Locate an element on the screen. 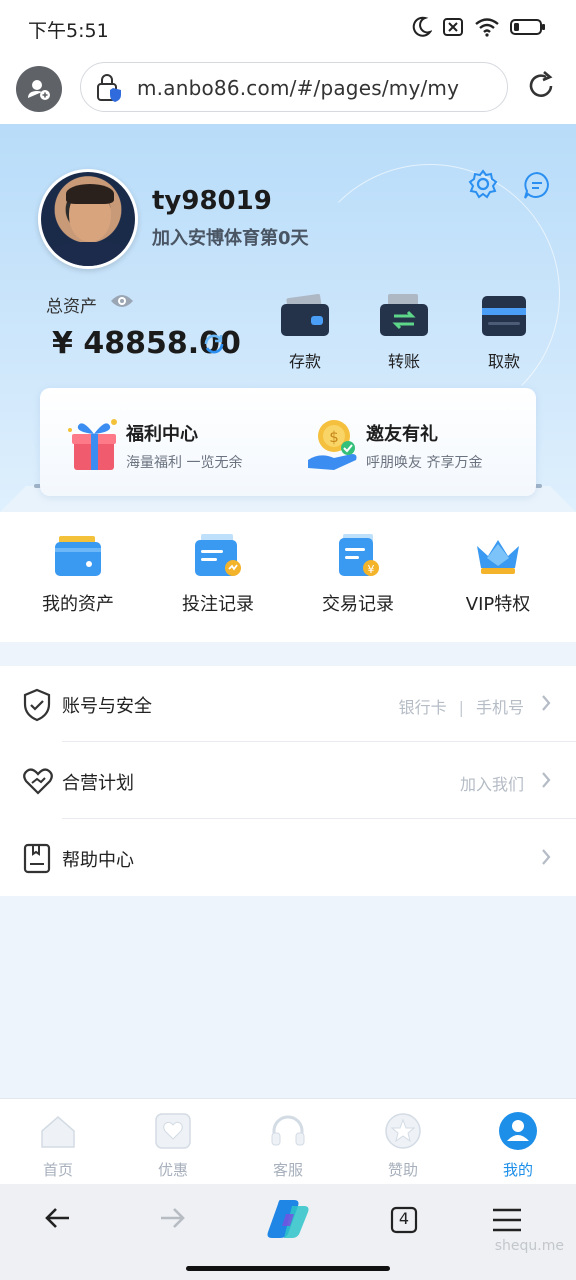  account-security-hint: 银行卡 | 手机号 is located at coordinates (461, 707).